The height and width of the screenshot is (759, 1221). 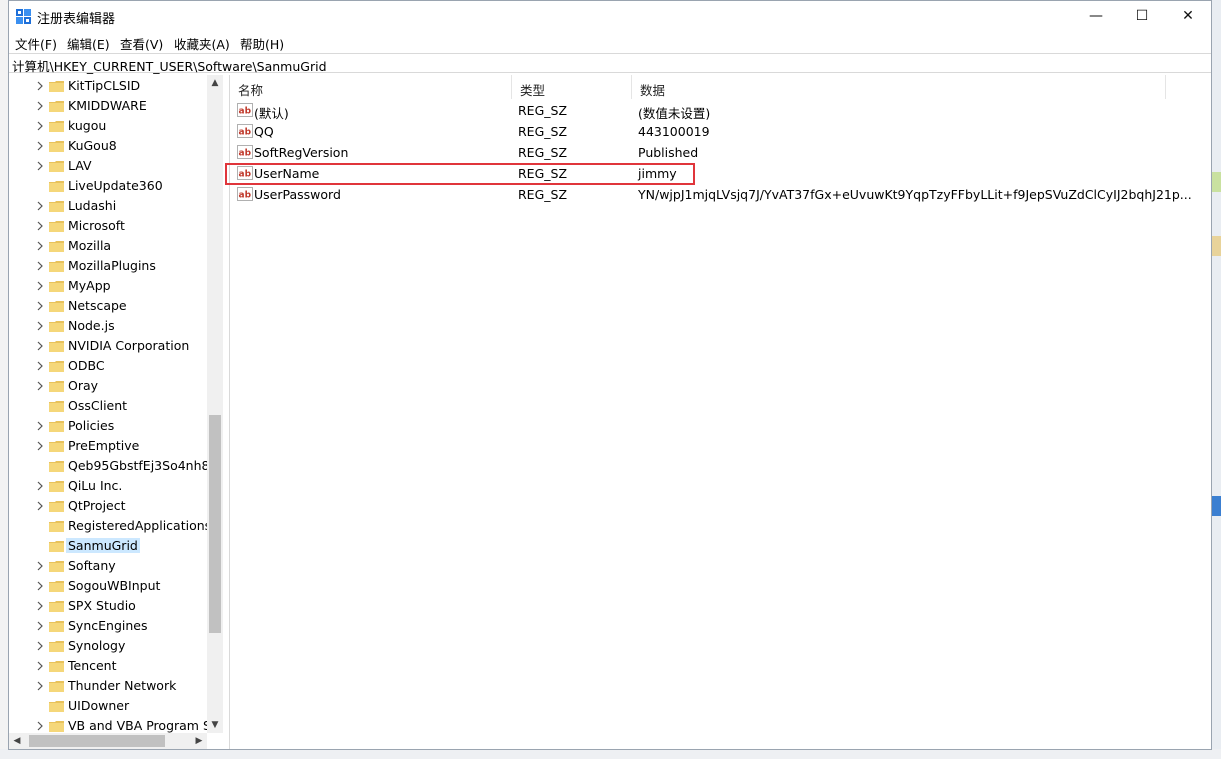 What do you see at coordinates (297, 194) in the screenshot?
I see `value-name: UserPassword` at bounding box center [297, 194].